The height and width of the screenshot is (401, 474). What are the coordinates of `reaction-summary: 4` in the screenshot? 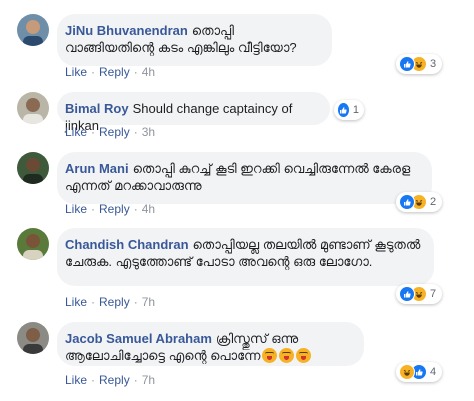 It's located at (419, 372).